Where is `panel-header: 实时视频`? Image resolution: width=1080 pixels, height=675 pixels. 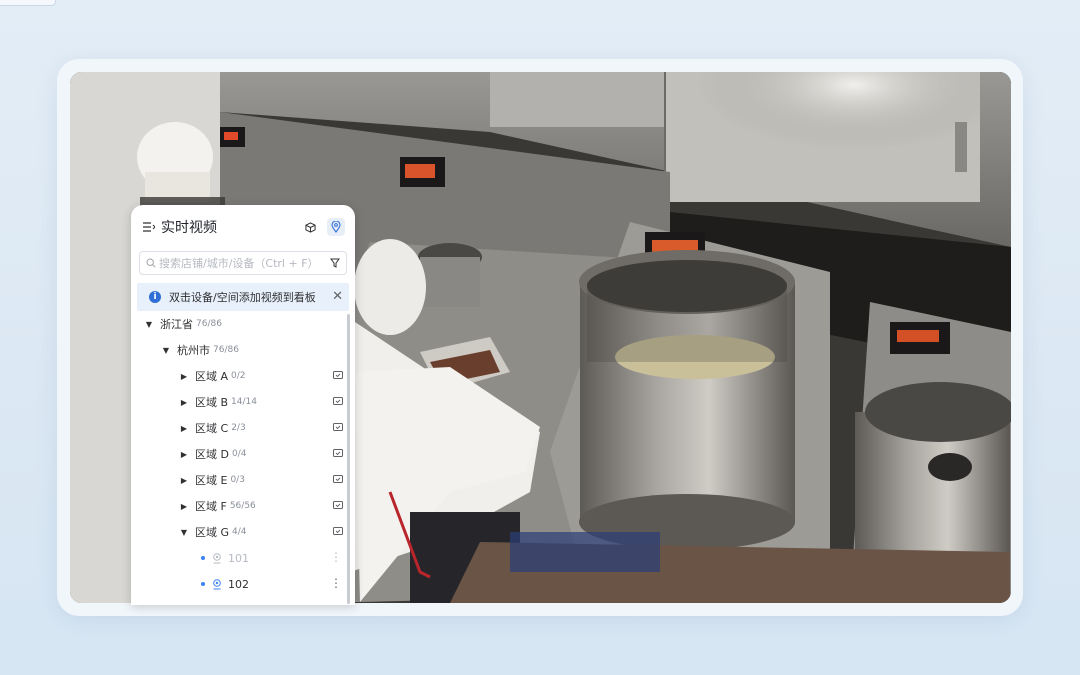
panel-header: 实时视频 is located at coordinates (243, 227).